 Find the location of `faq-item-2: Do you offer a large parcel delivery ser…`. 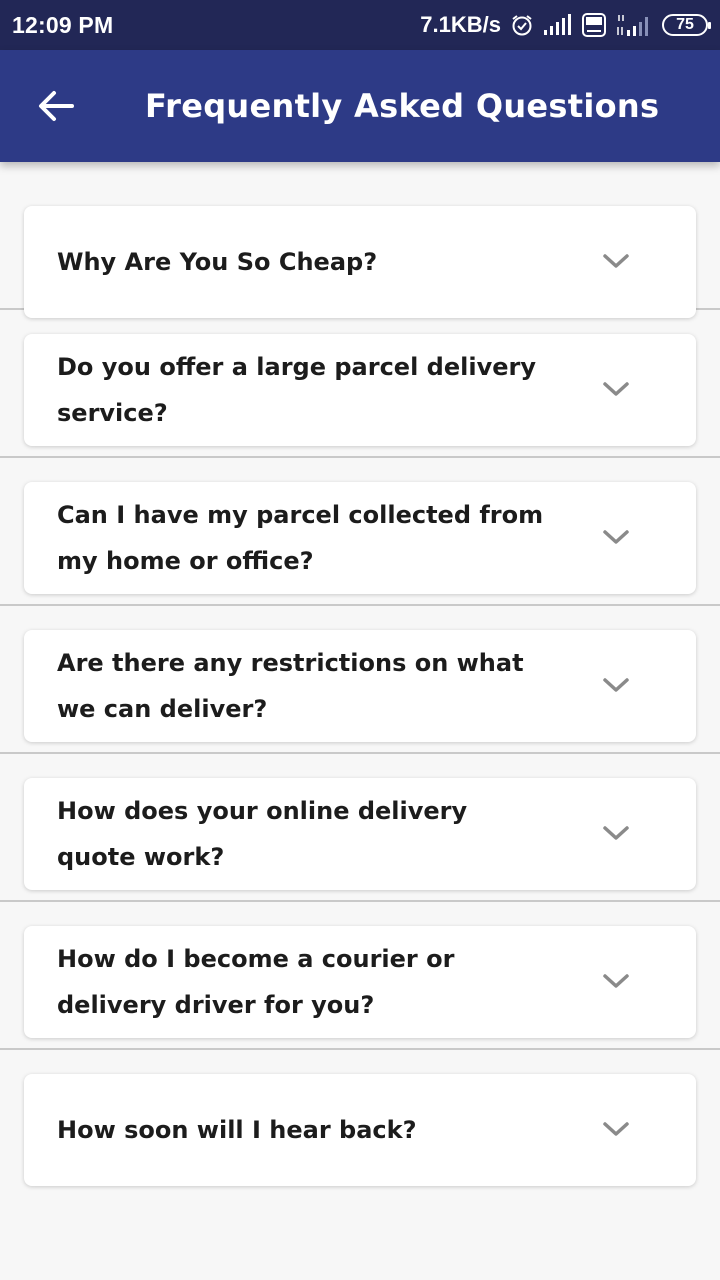

faq-item-2: Do you offer a large parcel delivery ser… is located at coordinates (360, 390).